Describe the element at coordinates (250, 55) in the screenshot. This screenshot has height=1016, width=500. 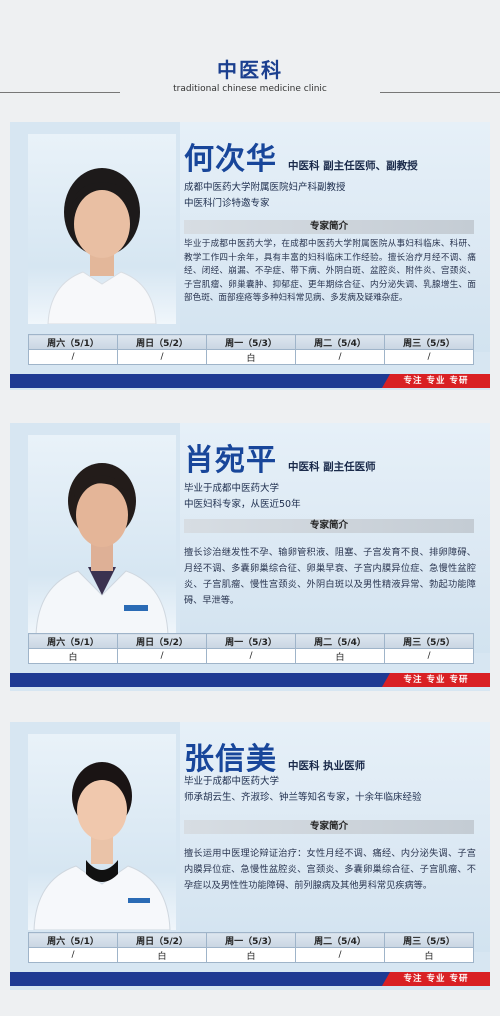
I see `page-header: 中医科 traditional chinese medicine clinic` at that location.